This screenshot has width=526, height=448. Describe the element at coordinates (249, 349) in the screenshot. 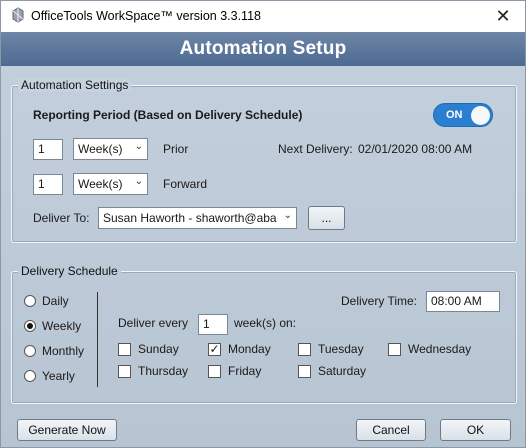

I see `day-label: Monday` at that location.